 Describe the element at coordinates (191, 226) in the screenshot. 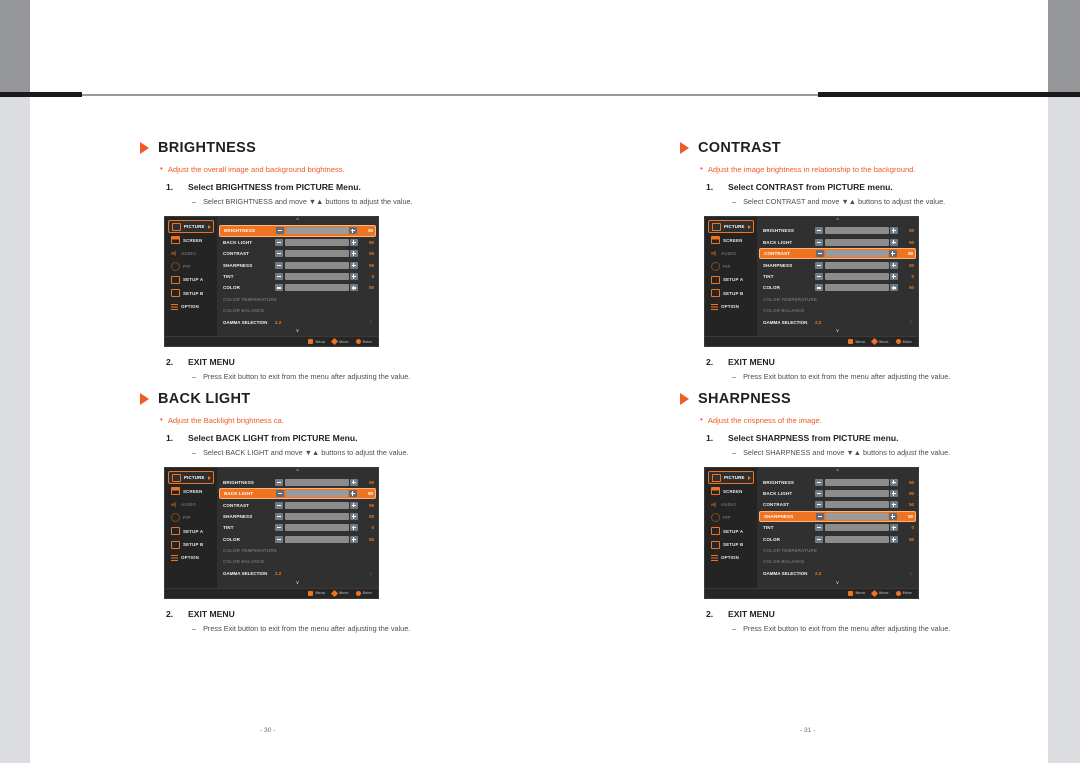

I see `osd-sidebar-item-picture: PICTURE` at that location.